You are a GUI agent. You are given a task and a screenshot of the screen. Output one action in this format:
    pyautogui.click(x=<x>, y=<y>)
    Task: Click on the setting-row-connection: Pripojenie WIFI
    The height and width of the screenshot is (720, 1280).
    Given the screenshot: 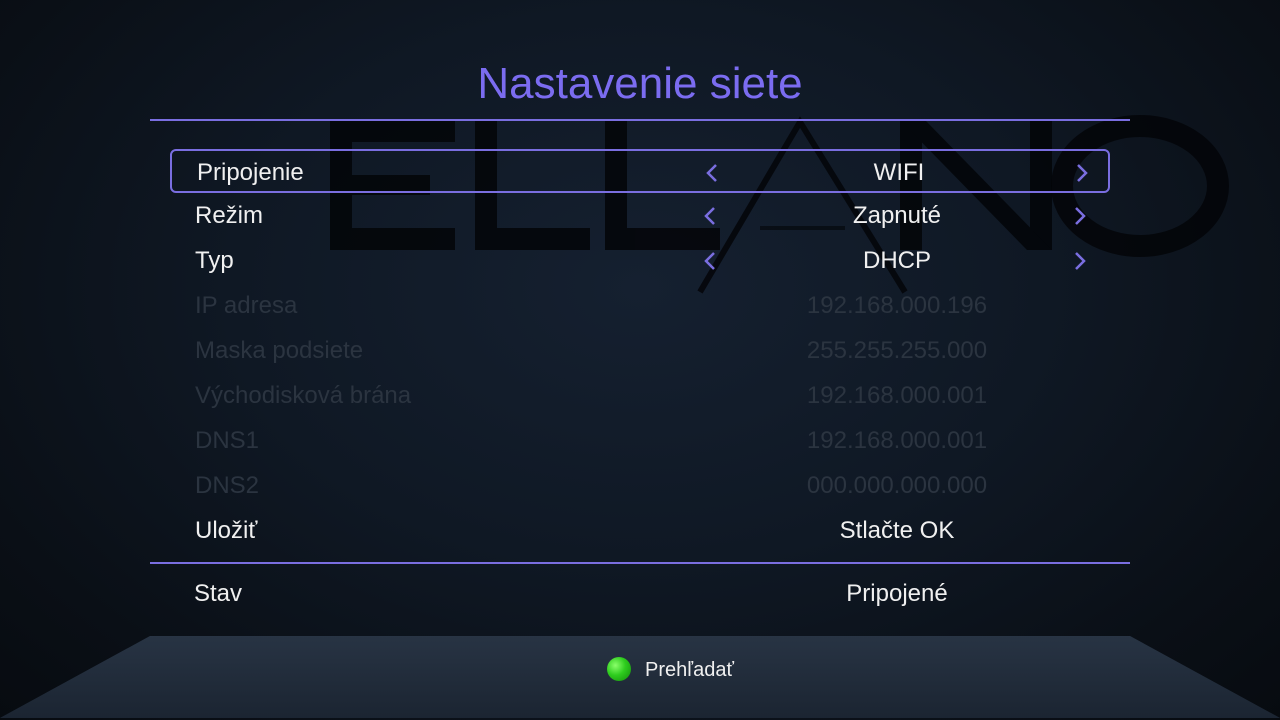 What is the action you would take?
    pyautogui.click(x=640, y=171)
    